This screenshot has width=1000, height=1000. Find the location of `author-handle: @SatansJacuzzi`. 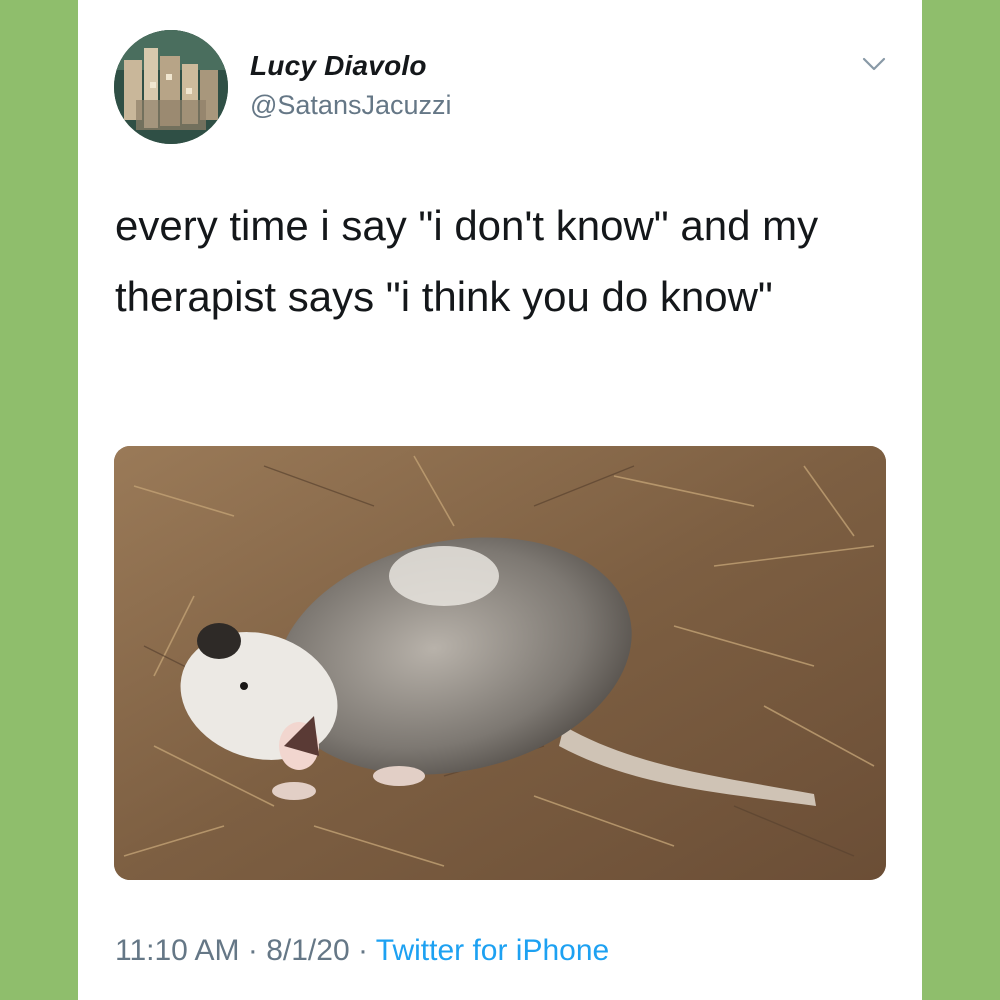

author-handle: @SatansJacuzzi is located at coordinates (351, 105).